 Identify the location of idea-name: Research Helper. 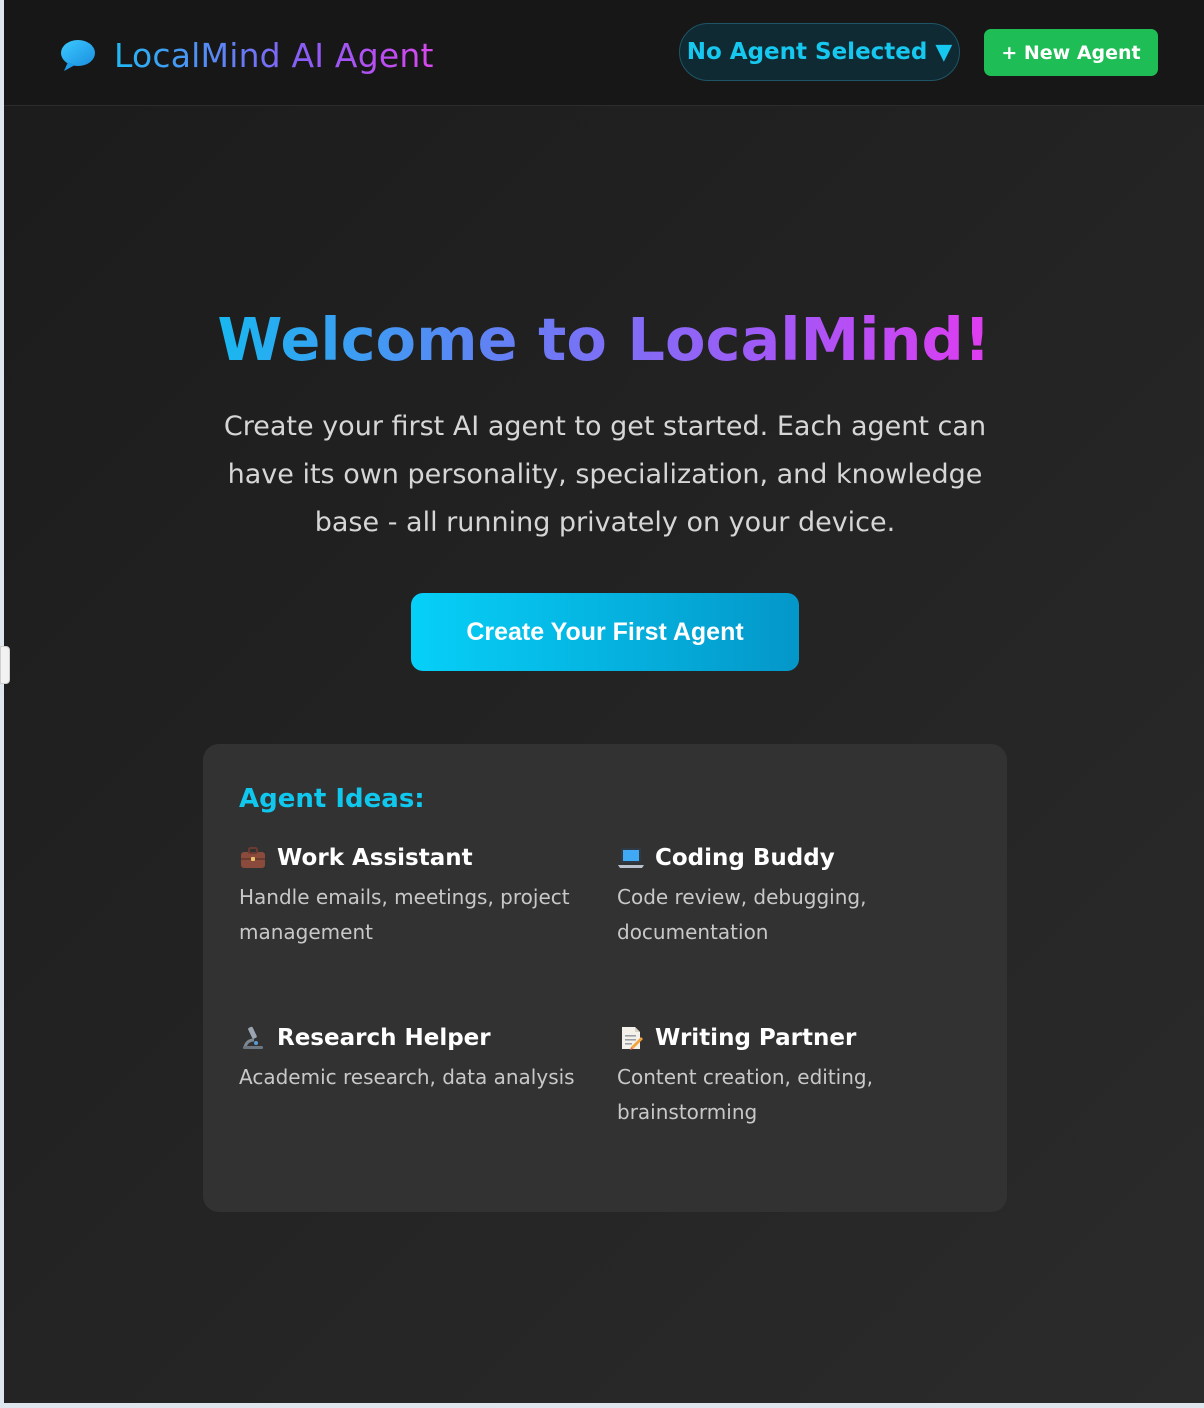
(384, 1038).